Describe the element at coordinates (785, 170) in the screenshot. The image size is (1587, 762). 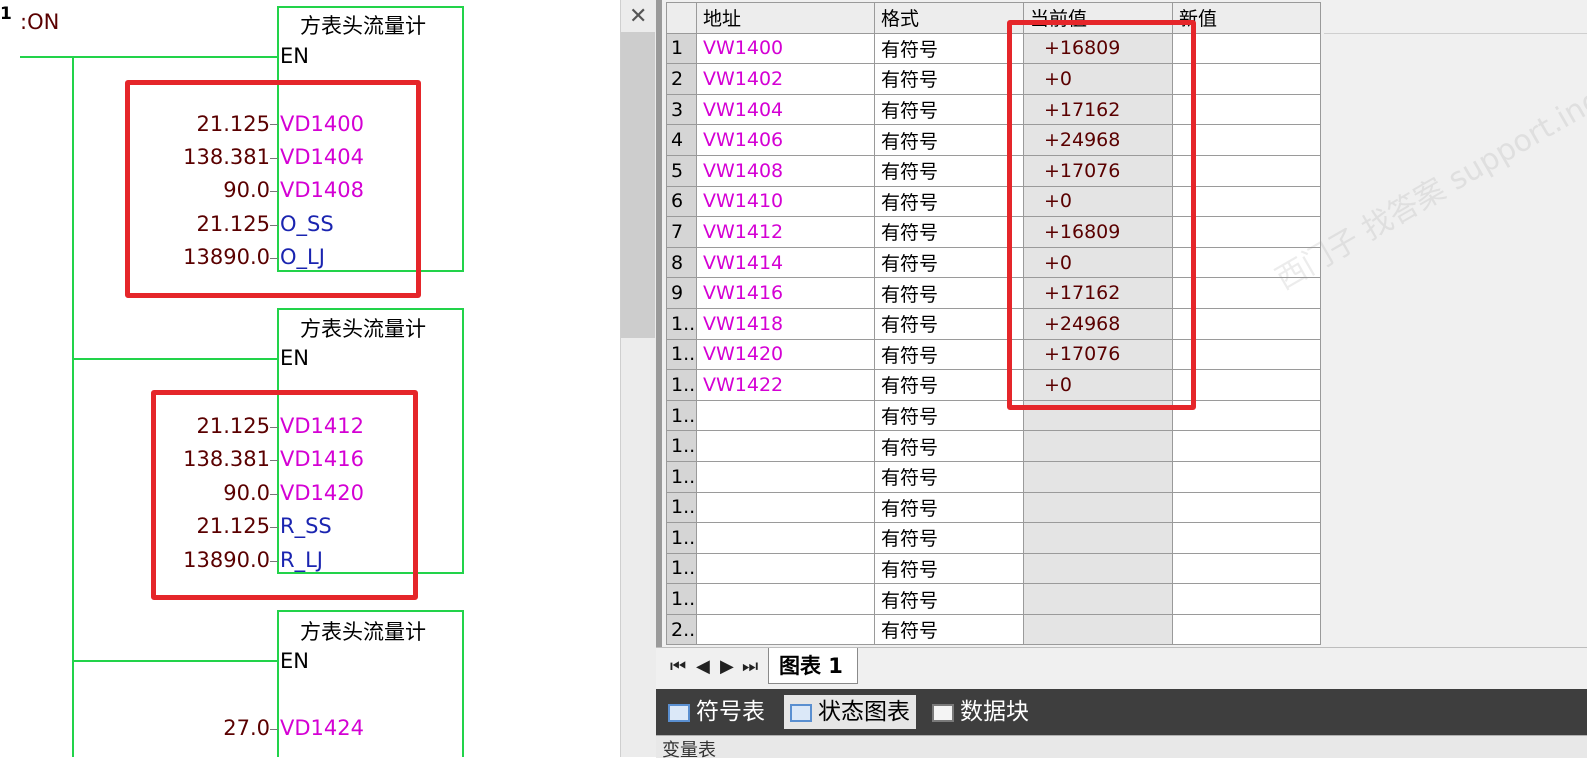
I see `address-cell: VW1408` at that location.